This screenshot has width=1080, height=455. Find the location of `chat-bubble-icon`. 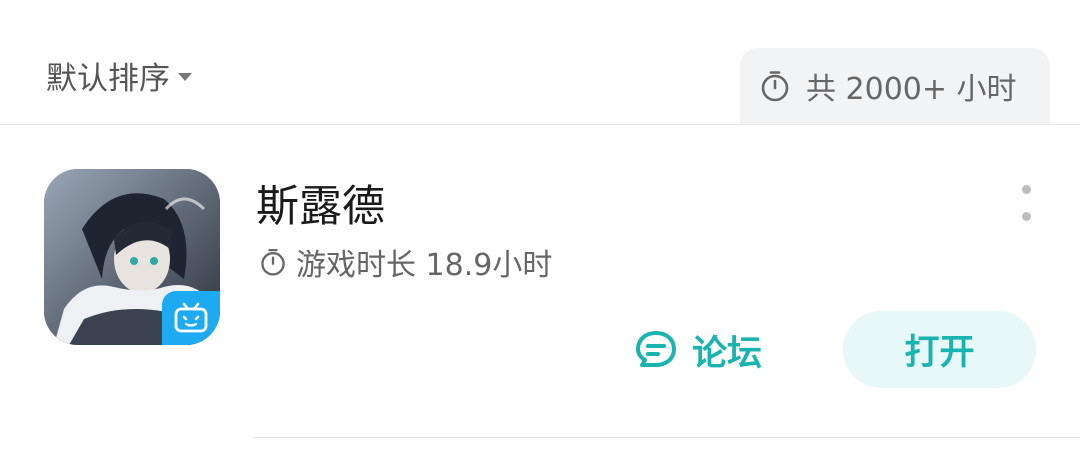

chat-bubble-icon is located at coordinates (656, 349).